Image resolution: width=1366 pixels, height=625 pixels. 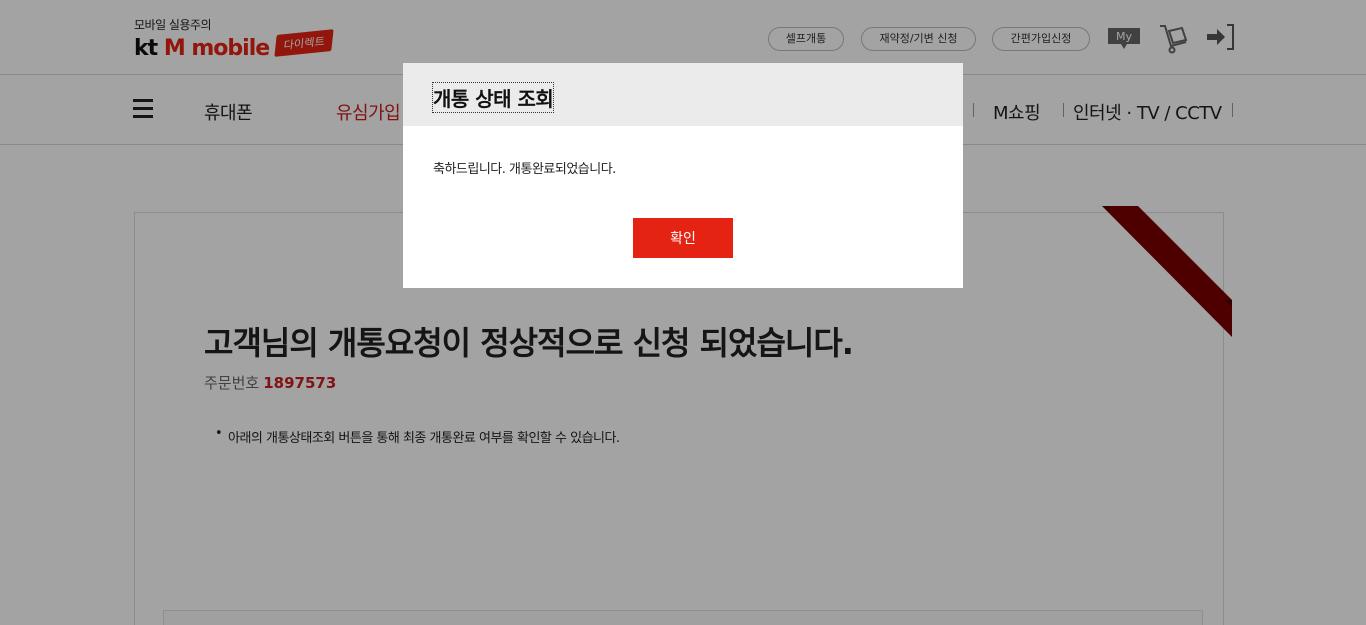 What do you see at coordinates (683, 238) in the screenshot?
I see `confirm-button: 확인` at bounding box center [683, 238].